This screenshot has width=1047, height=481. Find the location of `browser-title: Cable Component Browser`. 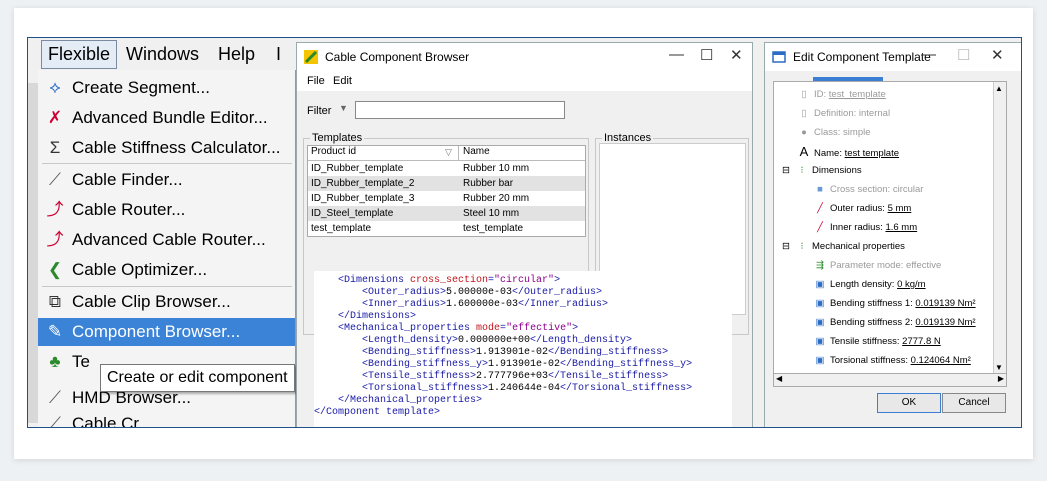

browser-title: Cable Component Browser is located at coordinates (397, 57).